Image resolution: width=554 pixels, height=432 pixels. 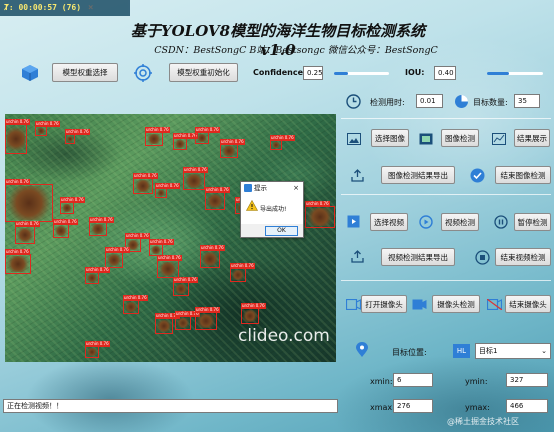 I want to click on ymin-field: 327, so click(x=527, y=380).